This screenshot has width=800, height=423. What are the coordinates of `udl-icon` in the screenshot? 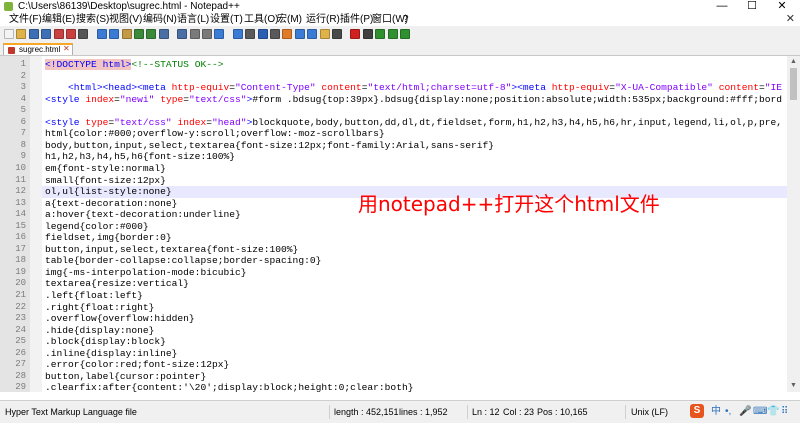 It's located at (287, 34).